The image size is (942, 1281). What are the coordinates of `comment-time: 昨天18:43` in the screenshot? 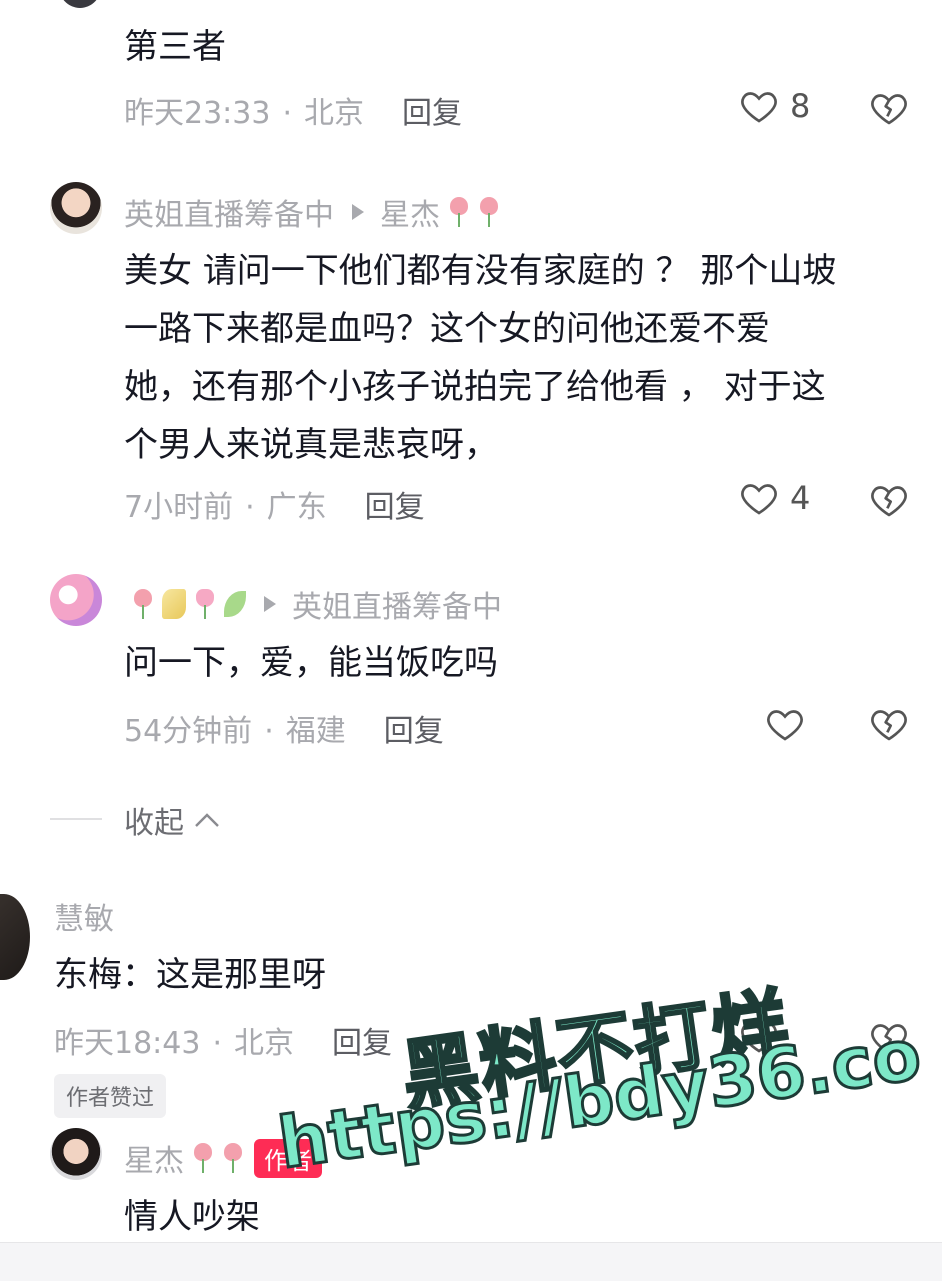 It's located at (127, 1043).